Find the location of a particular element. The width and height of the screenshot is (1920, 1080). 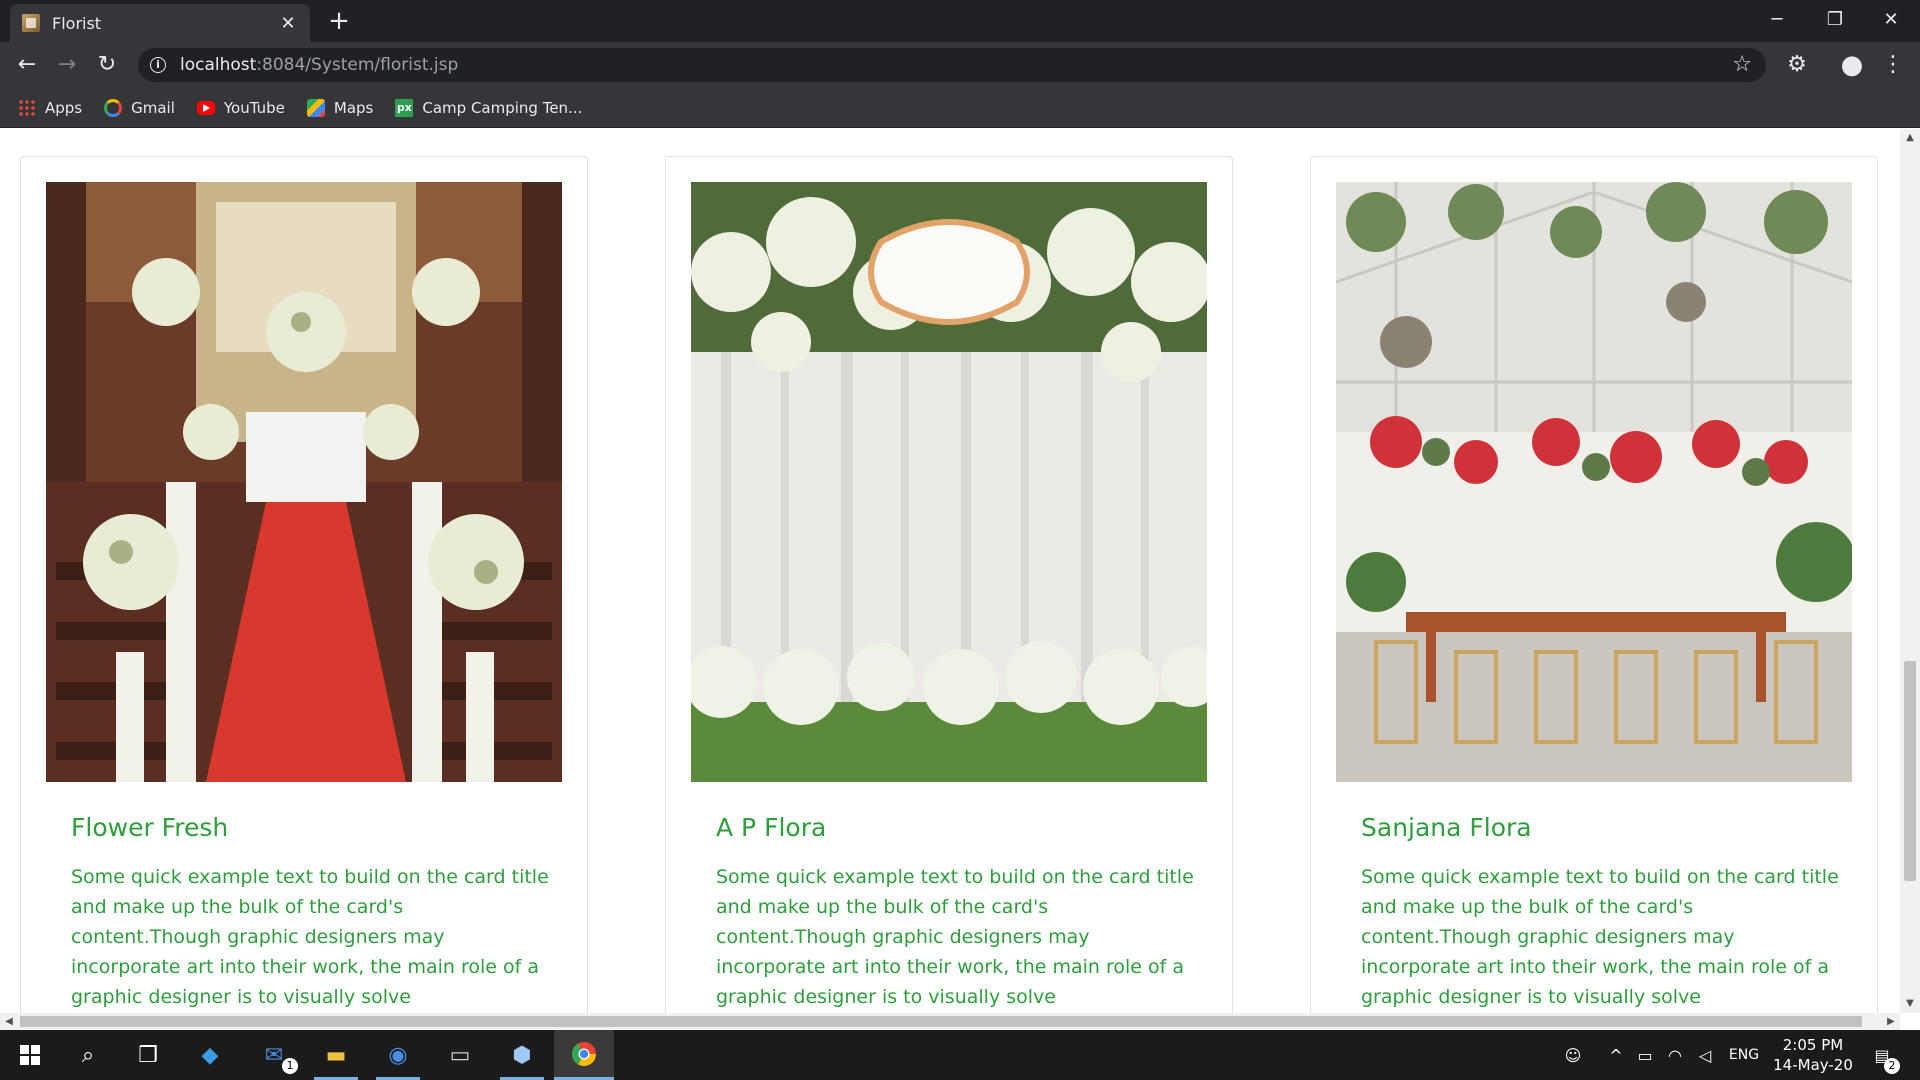

system-clock: 2:05 PM 14-May-20 is located at coordinates (1813, 1055).